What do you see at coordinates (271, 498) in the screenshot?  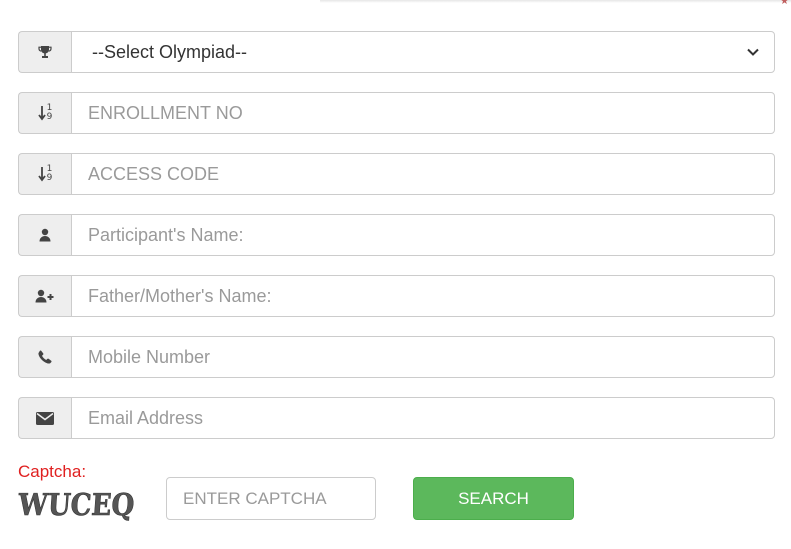 I see `captcha-input` at bounding box center [271, 498].